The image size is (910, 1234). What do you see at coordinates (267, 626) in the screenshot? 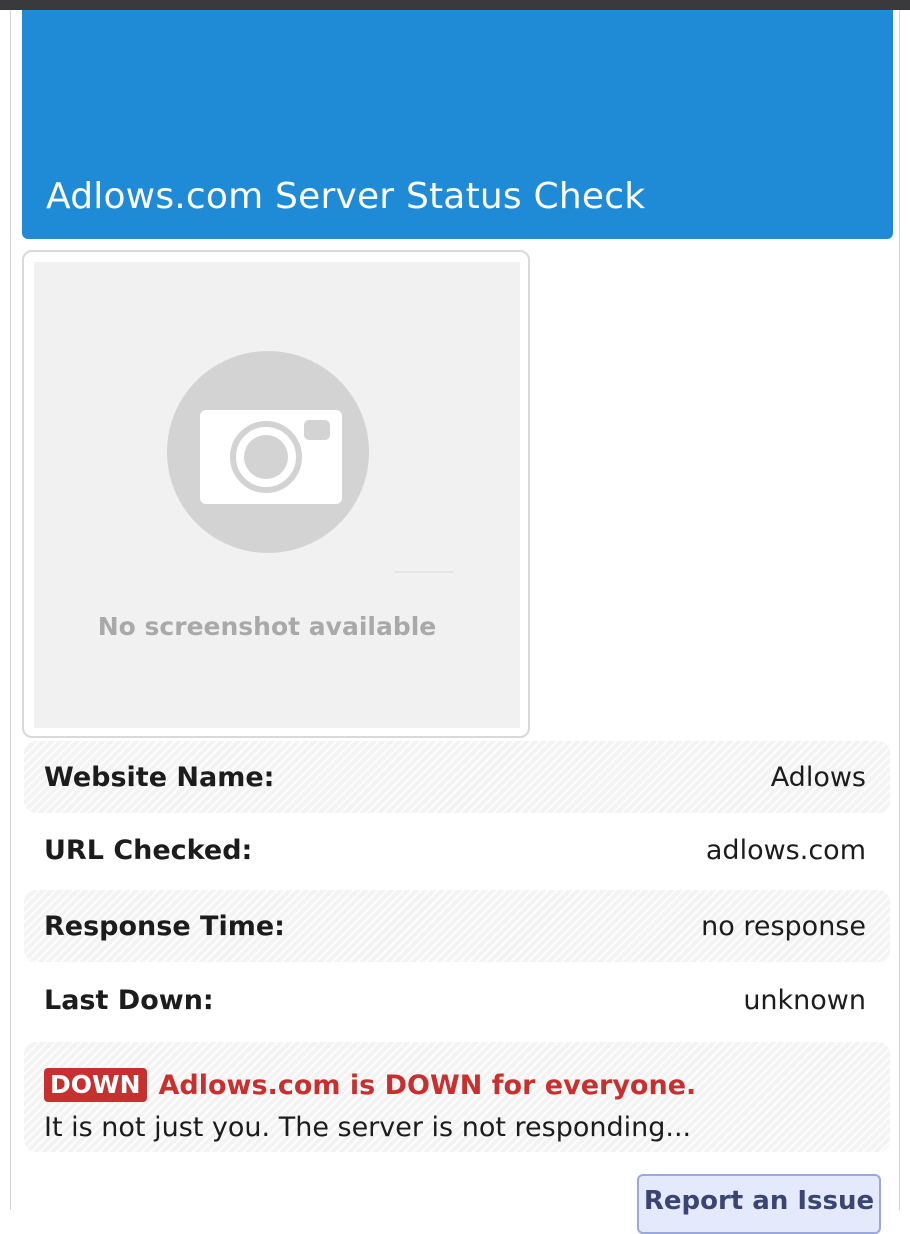
I see `no-screenshot-caption: No screenshot available` at bounding box center [267, 626].